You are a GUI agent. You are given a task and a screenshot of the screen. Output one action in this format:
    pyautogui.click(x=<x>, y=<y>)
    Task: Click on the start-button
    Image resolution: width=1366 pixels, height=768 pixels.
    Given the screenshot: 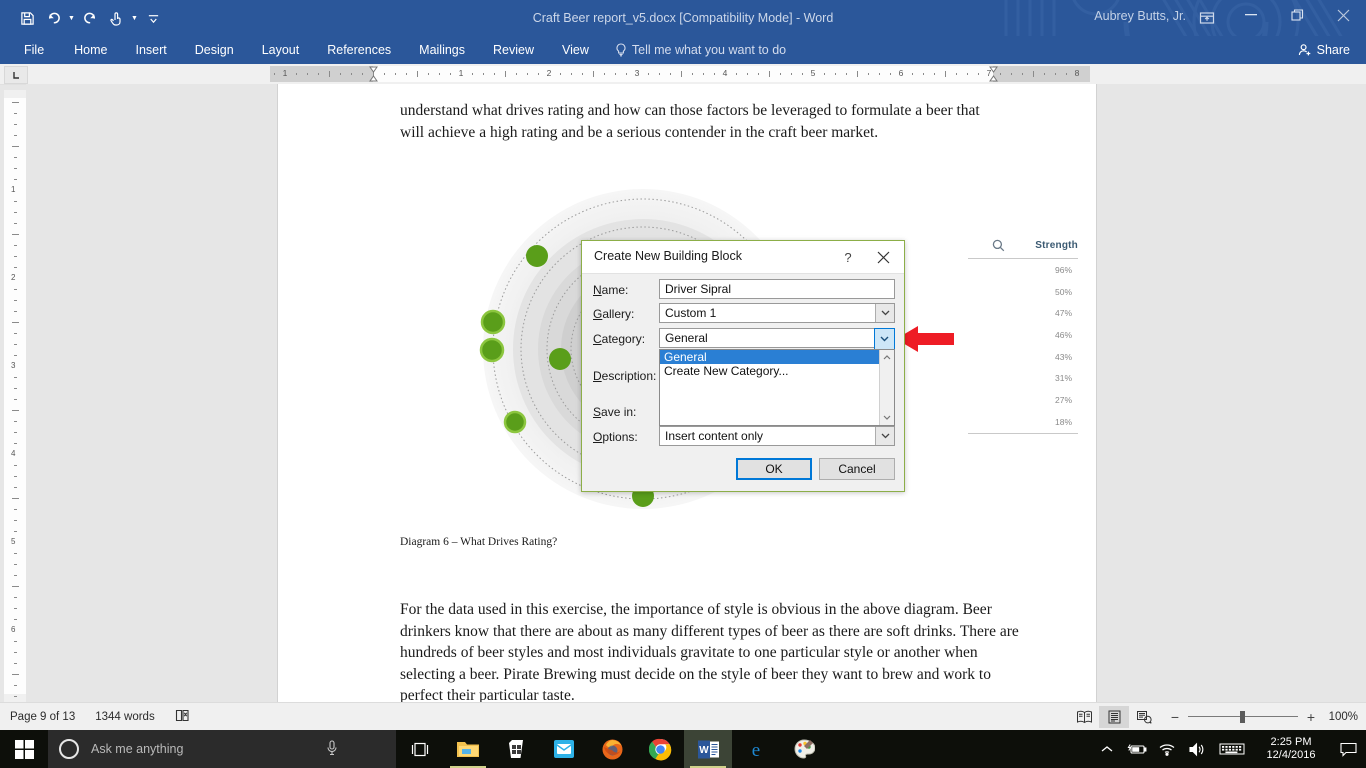 What is the action you would take?
    pyautogui.click(x=24, y=749)
    